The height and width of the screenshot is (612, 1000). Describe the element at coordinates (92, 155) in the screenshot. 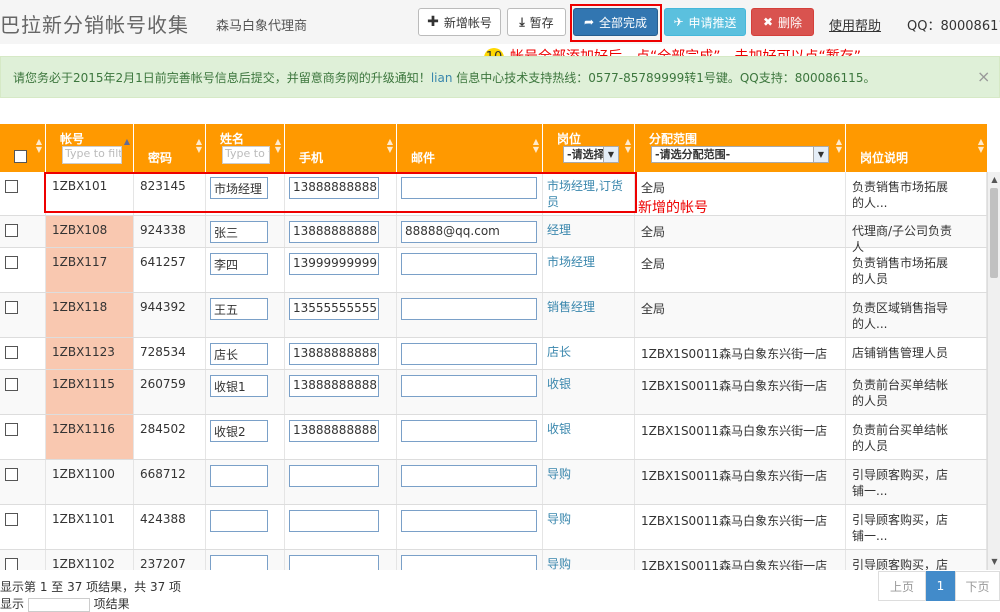

I see `account-filter-input: Type to filter` at that location.